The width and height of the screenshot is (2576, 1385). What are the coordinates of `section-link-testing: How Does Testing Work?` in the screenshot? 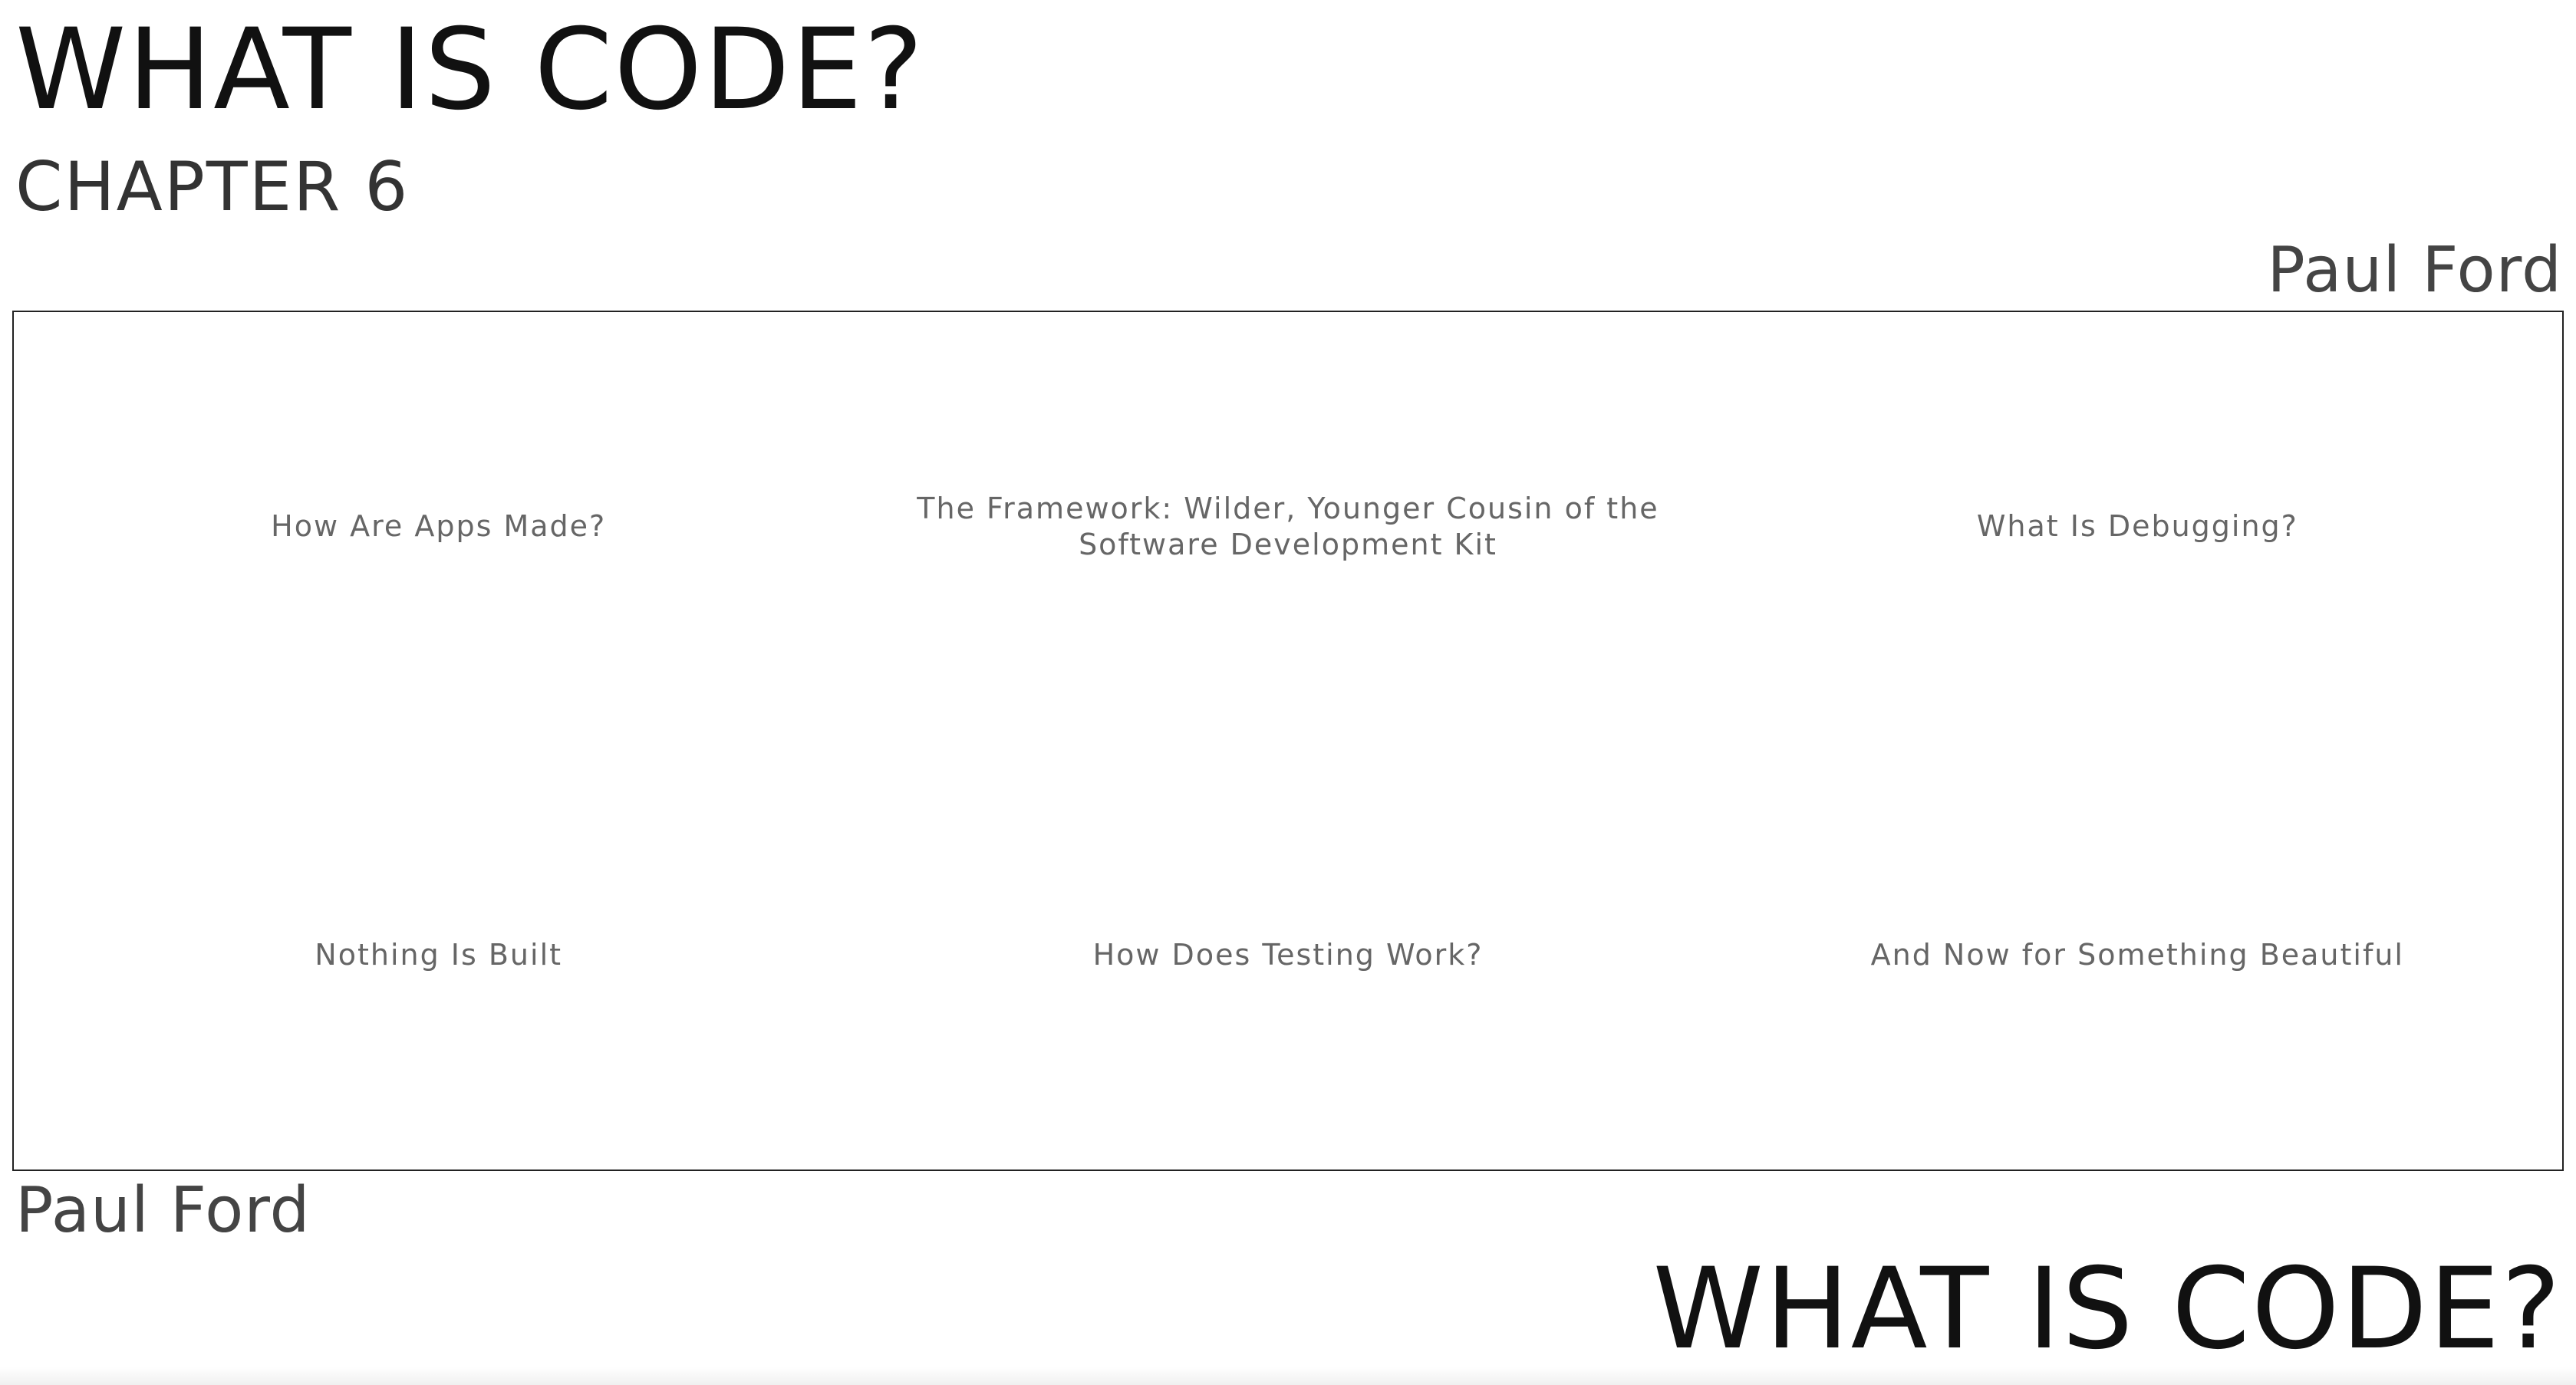 It's located at (1287, 956).